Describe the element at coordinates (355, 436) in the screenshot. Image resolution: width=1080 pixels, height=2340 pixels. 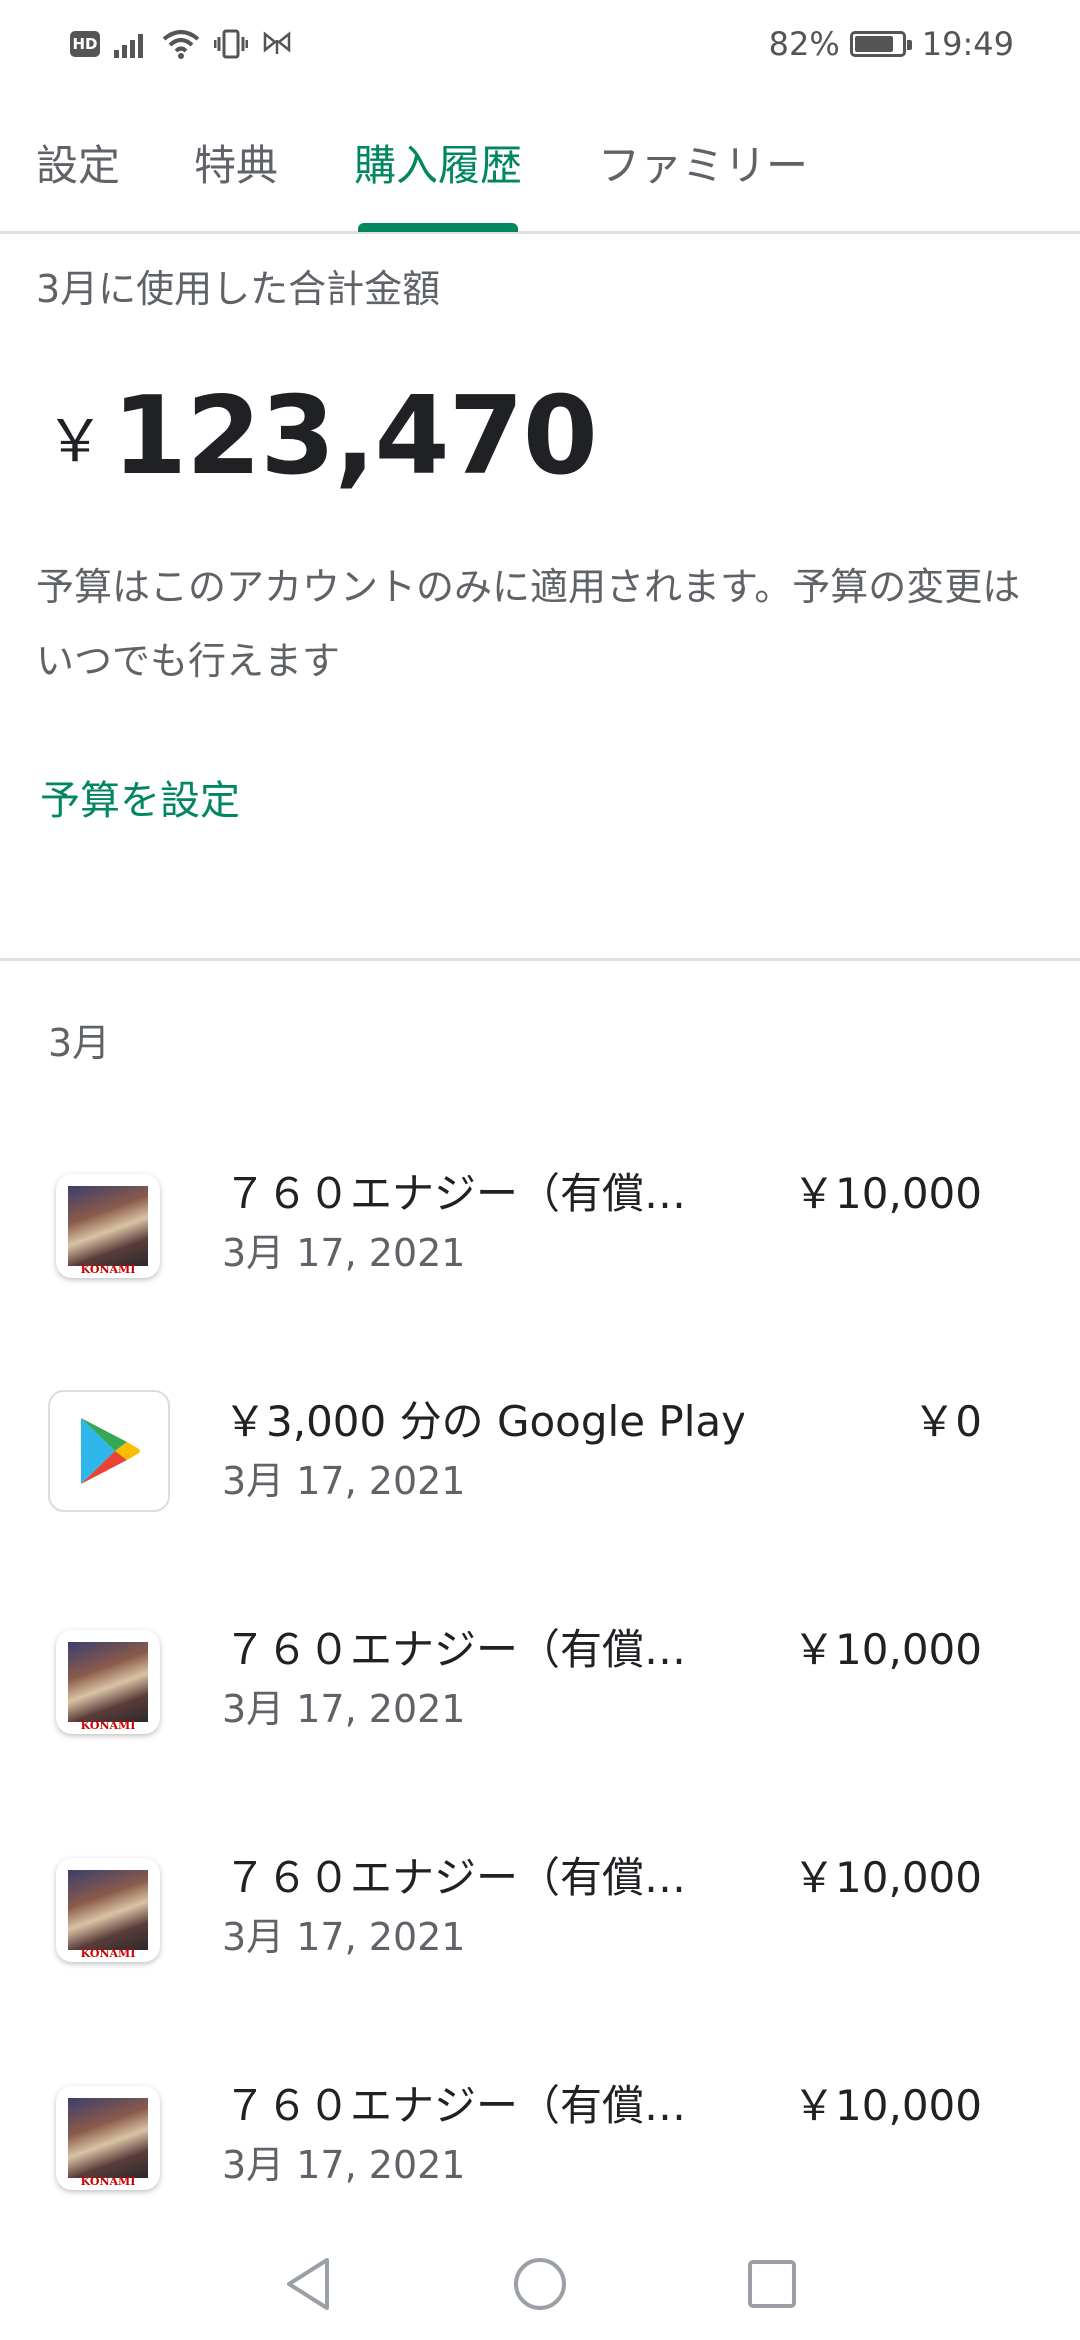
I see `total-amount: 123,470` at that location.